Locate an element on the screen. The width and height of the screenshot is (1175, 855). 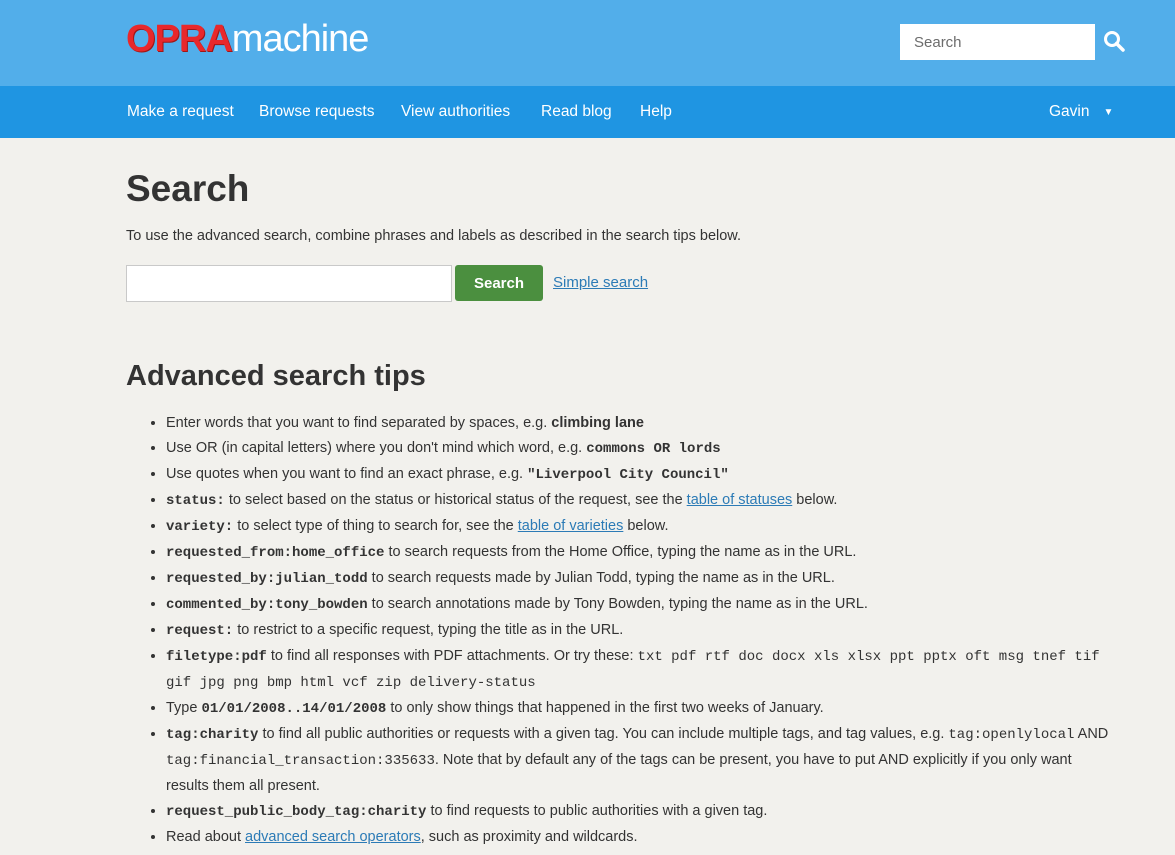
user-menu: Gavin ▼ is located at coordinates (1081, 112).